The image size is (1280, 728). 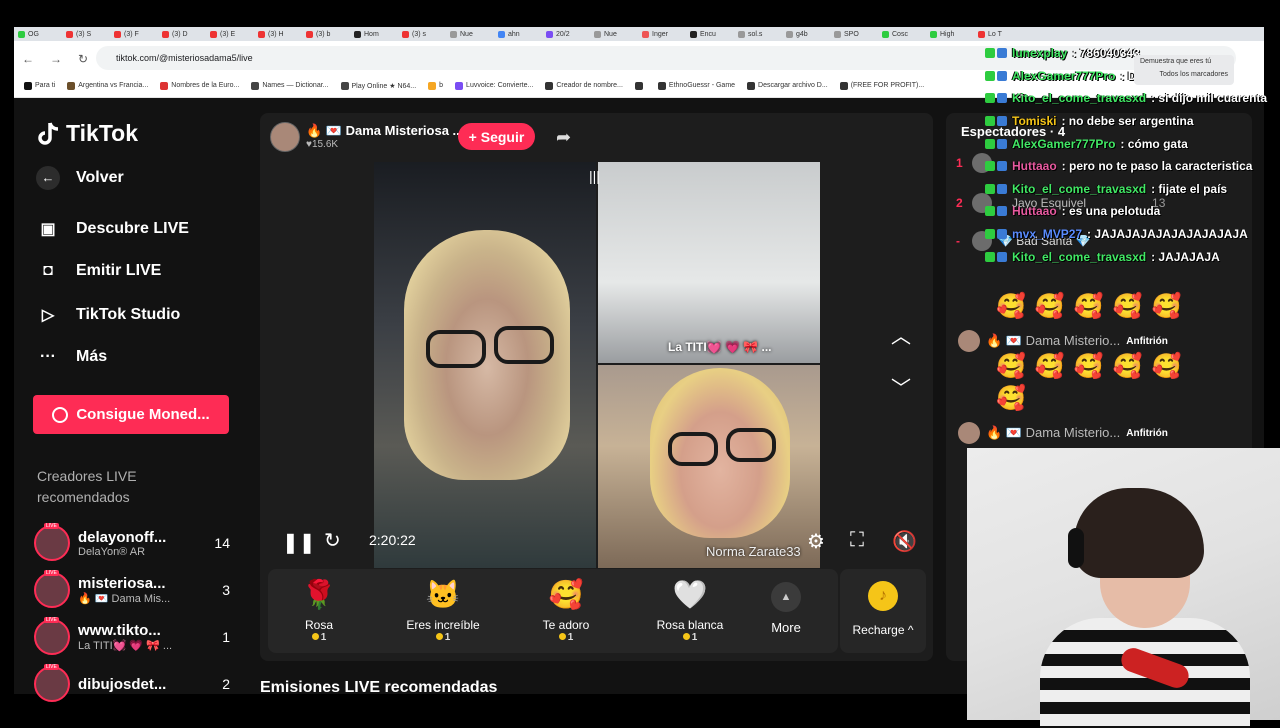 I want to click on nav-buttons: ← → ↻, so click(x=55, y=59).